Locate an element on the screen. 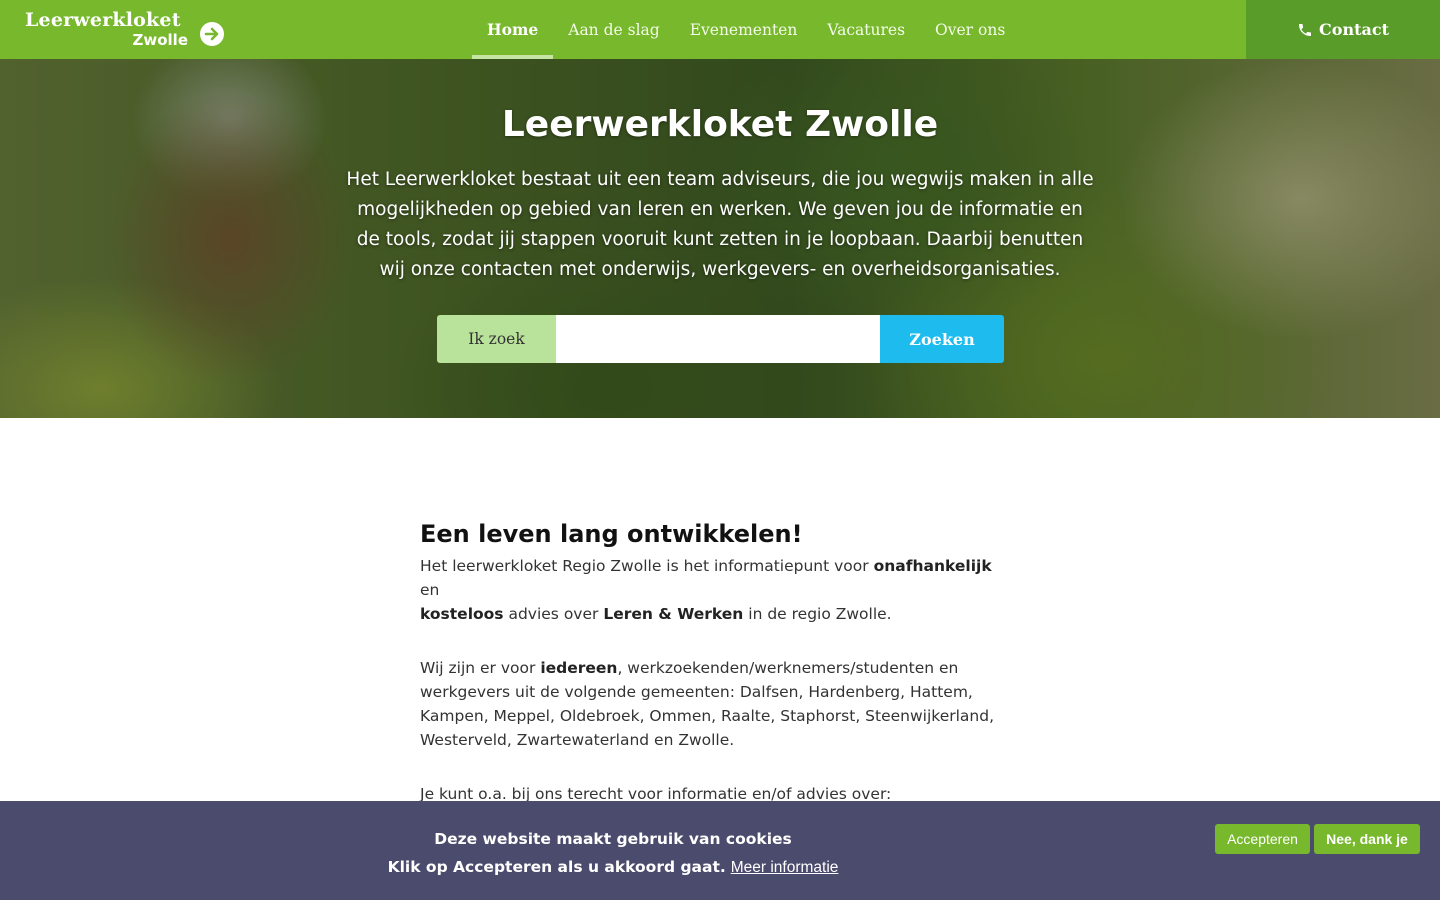  search-input is located at coordinates (718, 339).